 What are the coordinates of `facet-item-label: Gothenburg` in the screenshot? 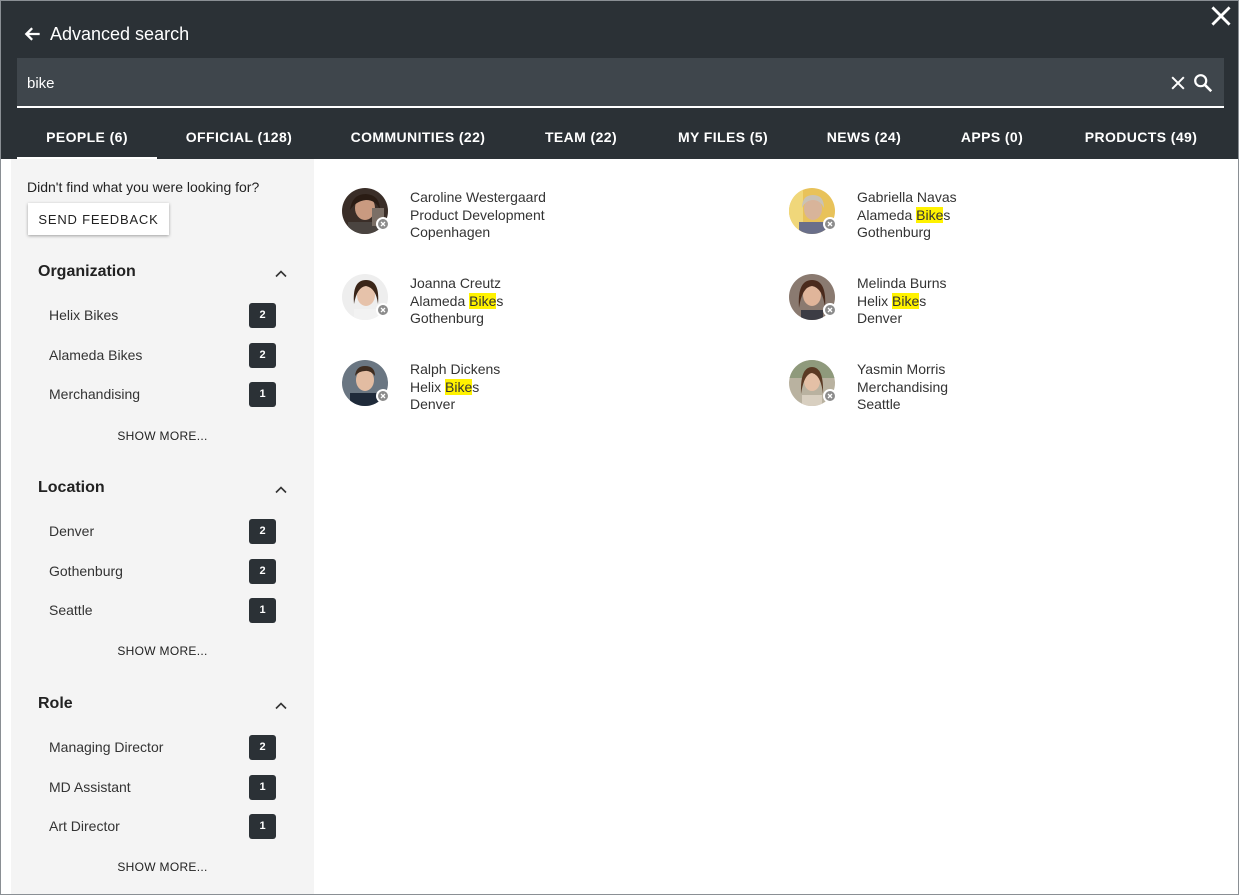 It's located at (86, 571).